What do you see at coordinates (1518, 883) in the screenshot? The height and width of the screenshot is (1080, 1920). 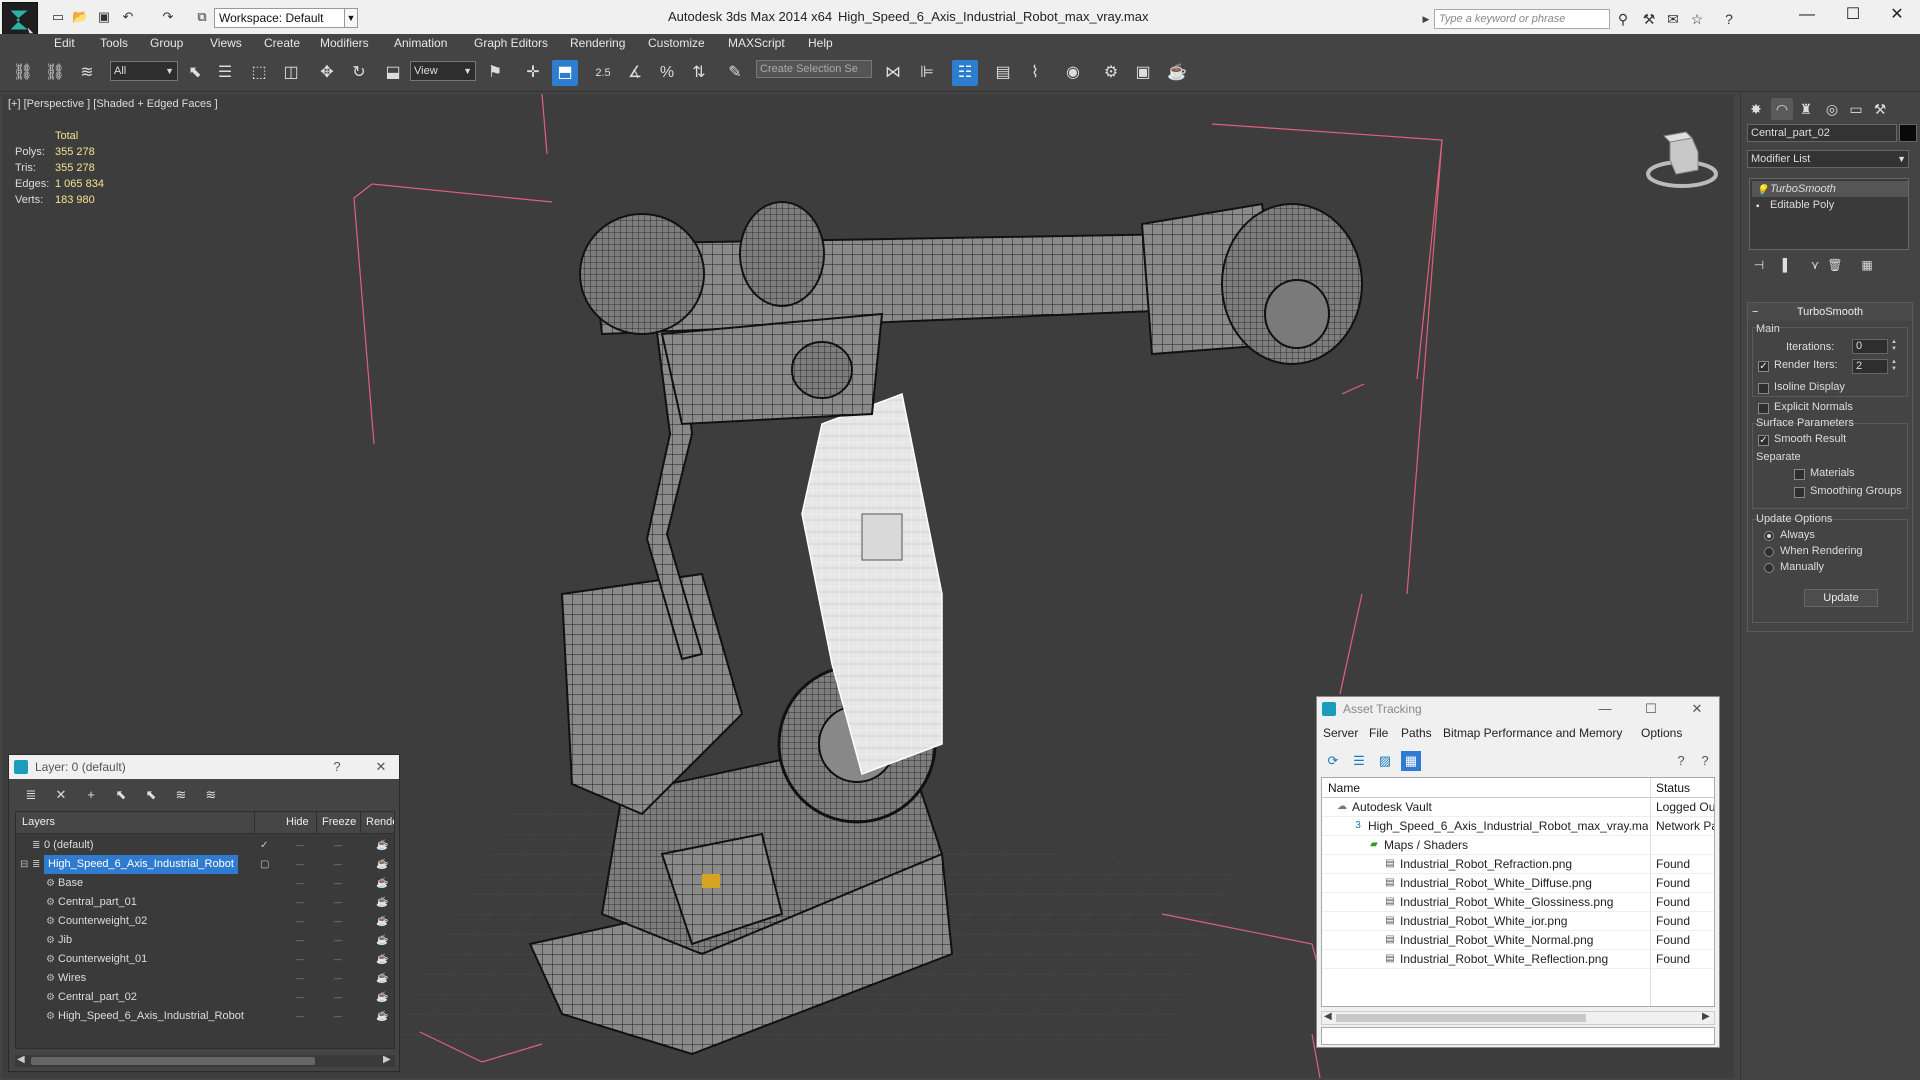 I see `asset-row: ▤ Industrial_Robot_White_Diffuse.png Found` at bounding box center [1518, 883].